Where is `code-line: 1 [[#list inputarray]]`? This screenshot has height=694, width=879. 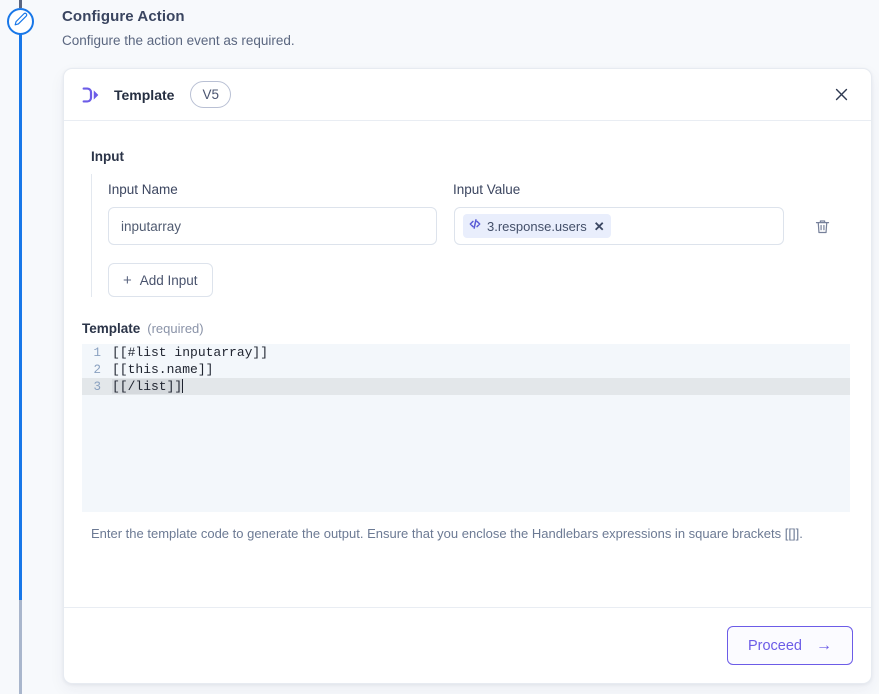 code-line: 1 [[#list inputarray]] is located at coordinates (466, 352).